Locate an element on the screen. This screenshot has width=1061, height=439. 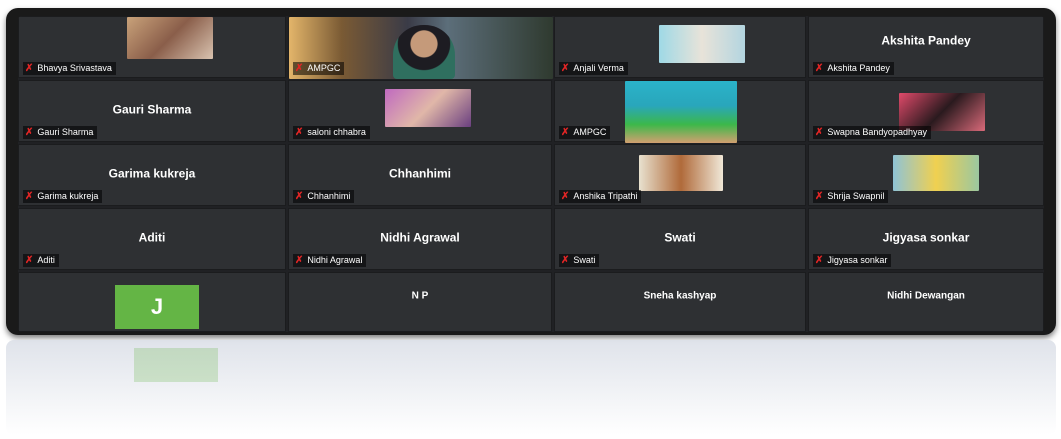
participant-name: Swapna Bandyopadhyay is located at coordinates (877, 132).